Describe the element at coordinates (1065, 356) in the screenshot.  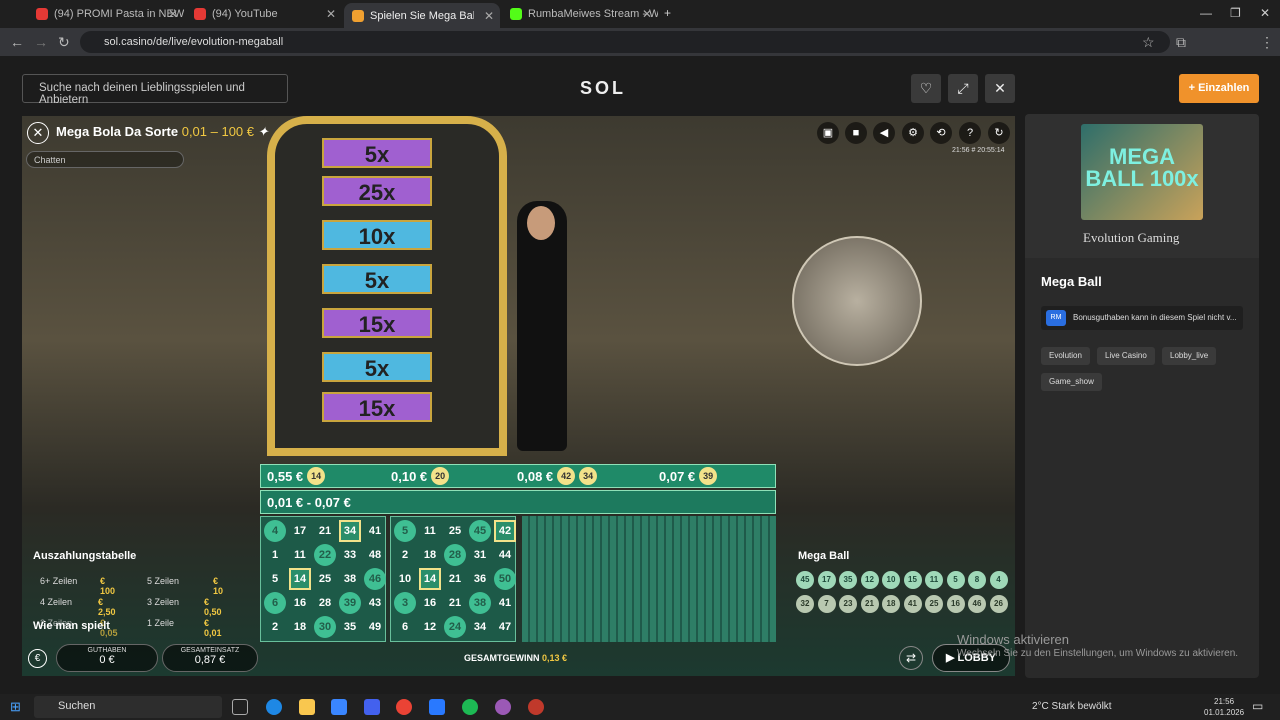
I see `tag-evolution: Evolution` at that location.